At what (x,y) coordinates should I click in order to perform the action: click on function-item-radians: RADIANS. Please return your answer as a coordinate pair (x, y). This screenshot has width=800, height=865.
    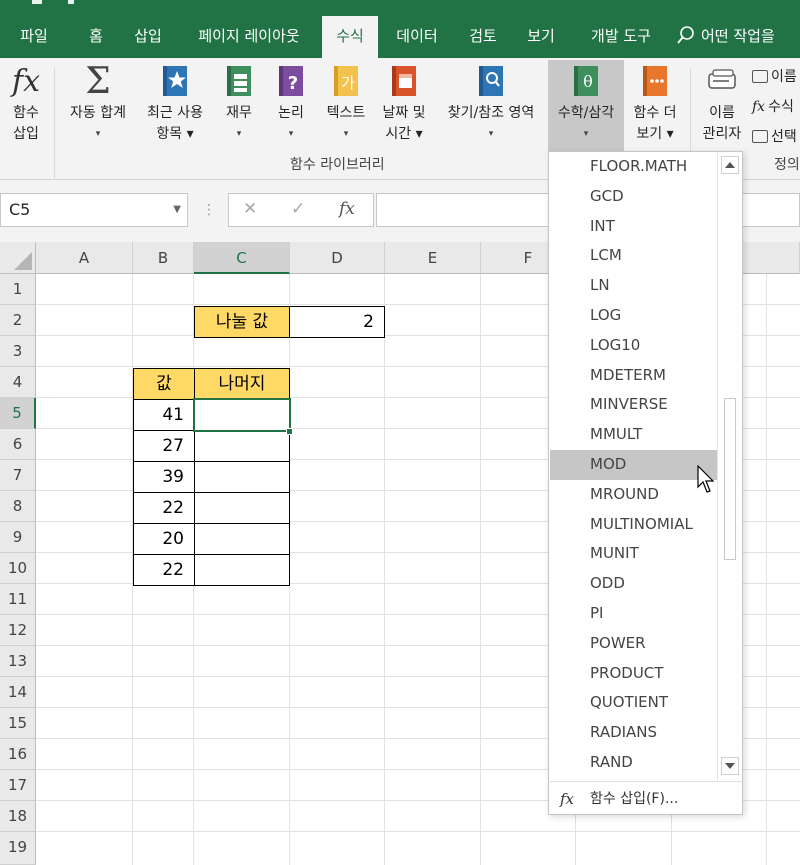
    Looking at the image, I should click on (634, 733).